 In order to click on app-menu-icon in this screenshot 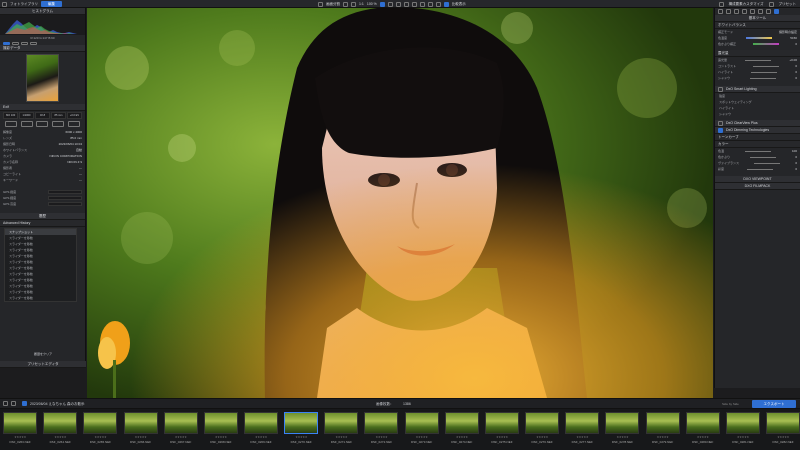, I will do `click(4, 4)`.